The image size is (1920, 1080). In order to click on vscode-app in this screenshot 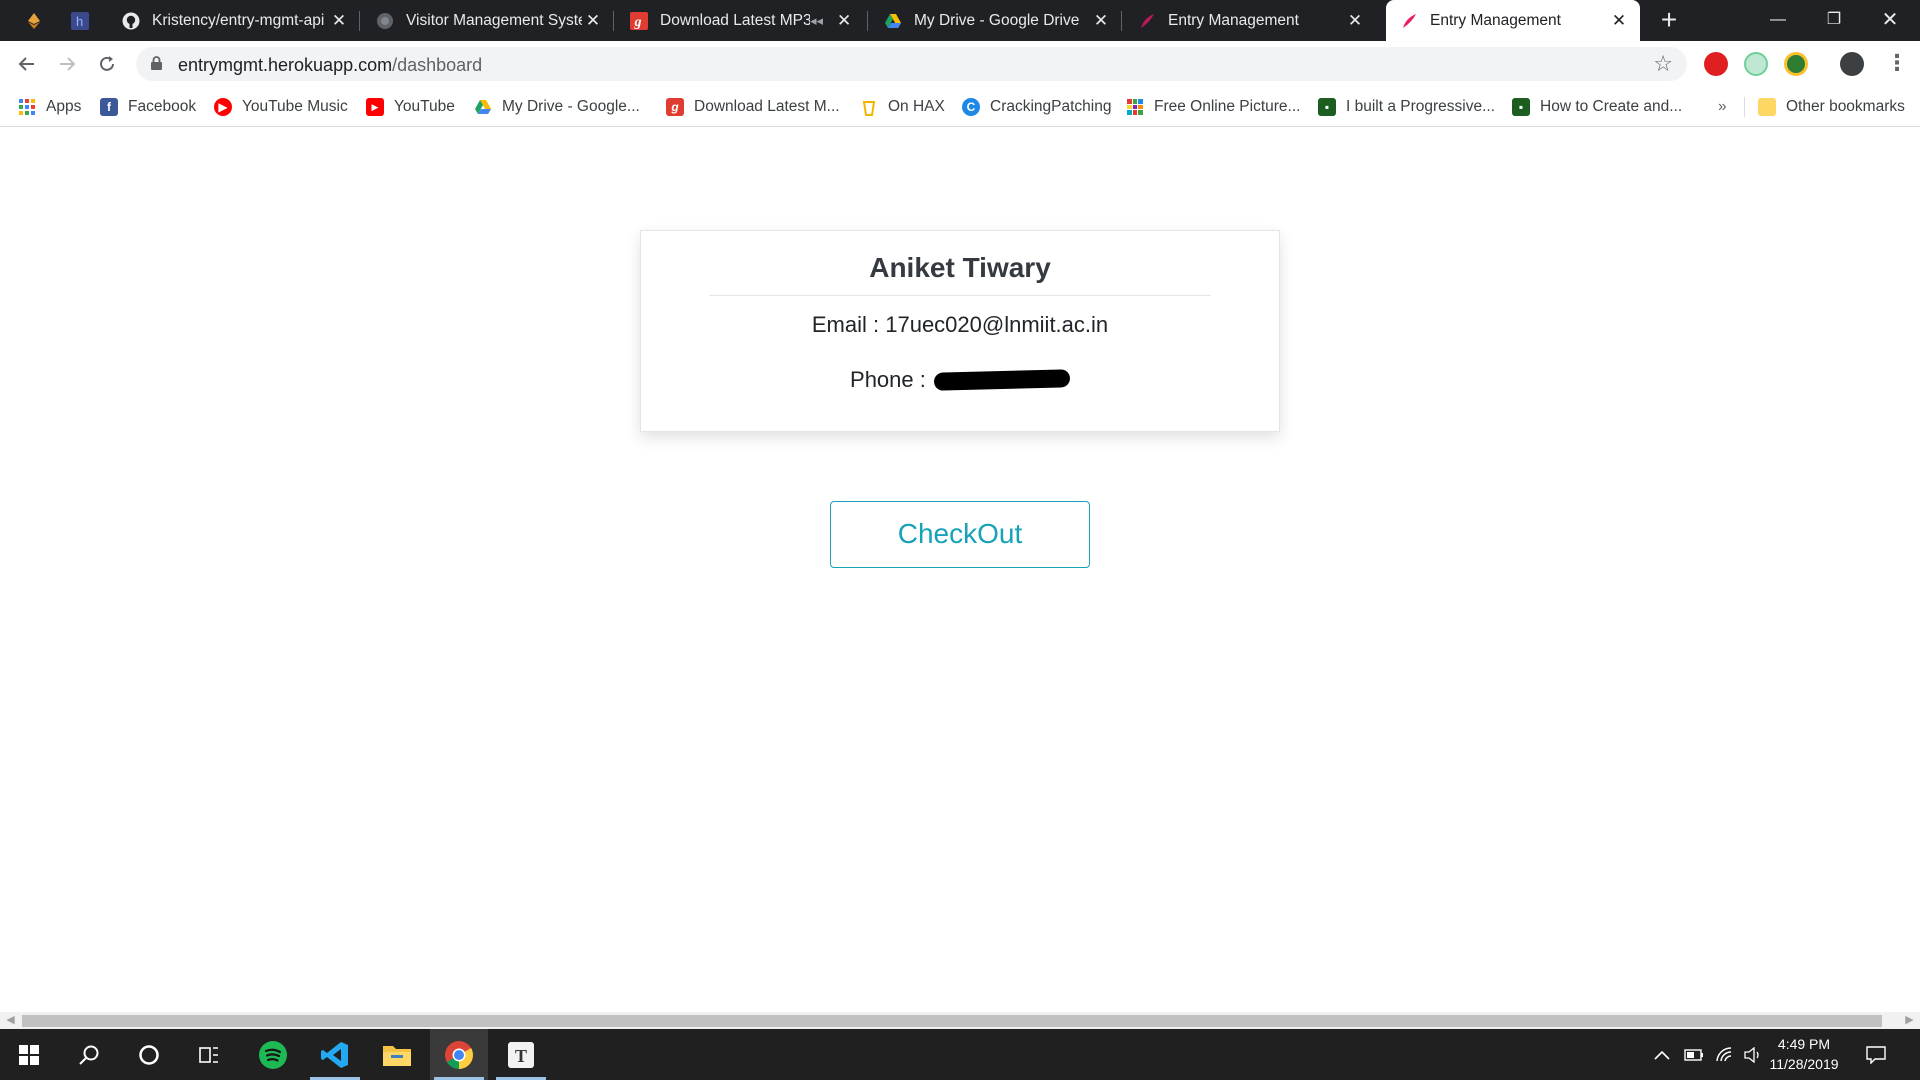, I will do `click(335, 1054)`.